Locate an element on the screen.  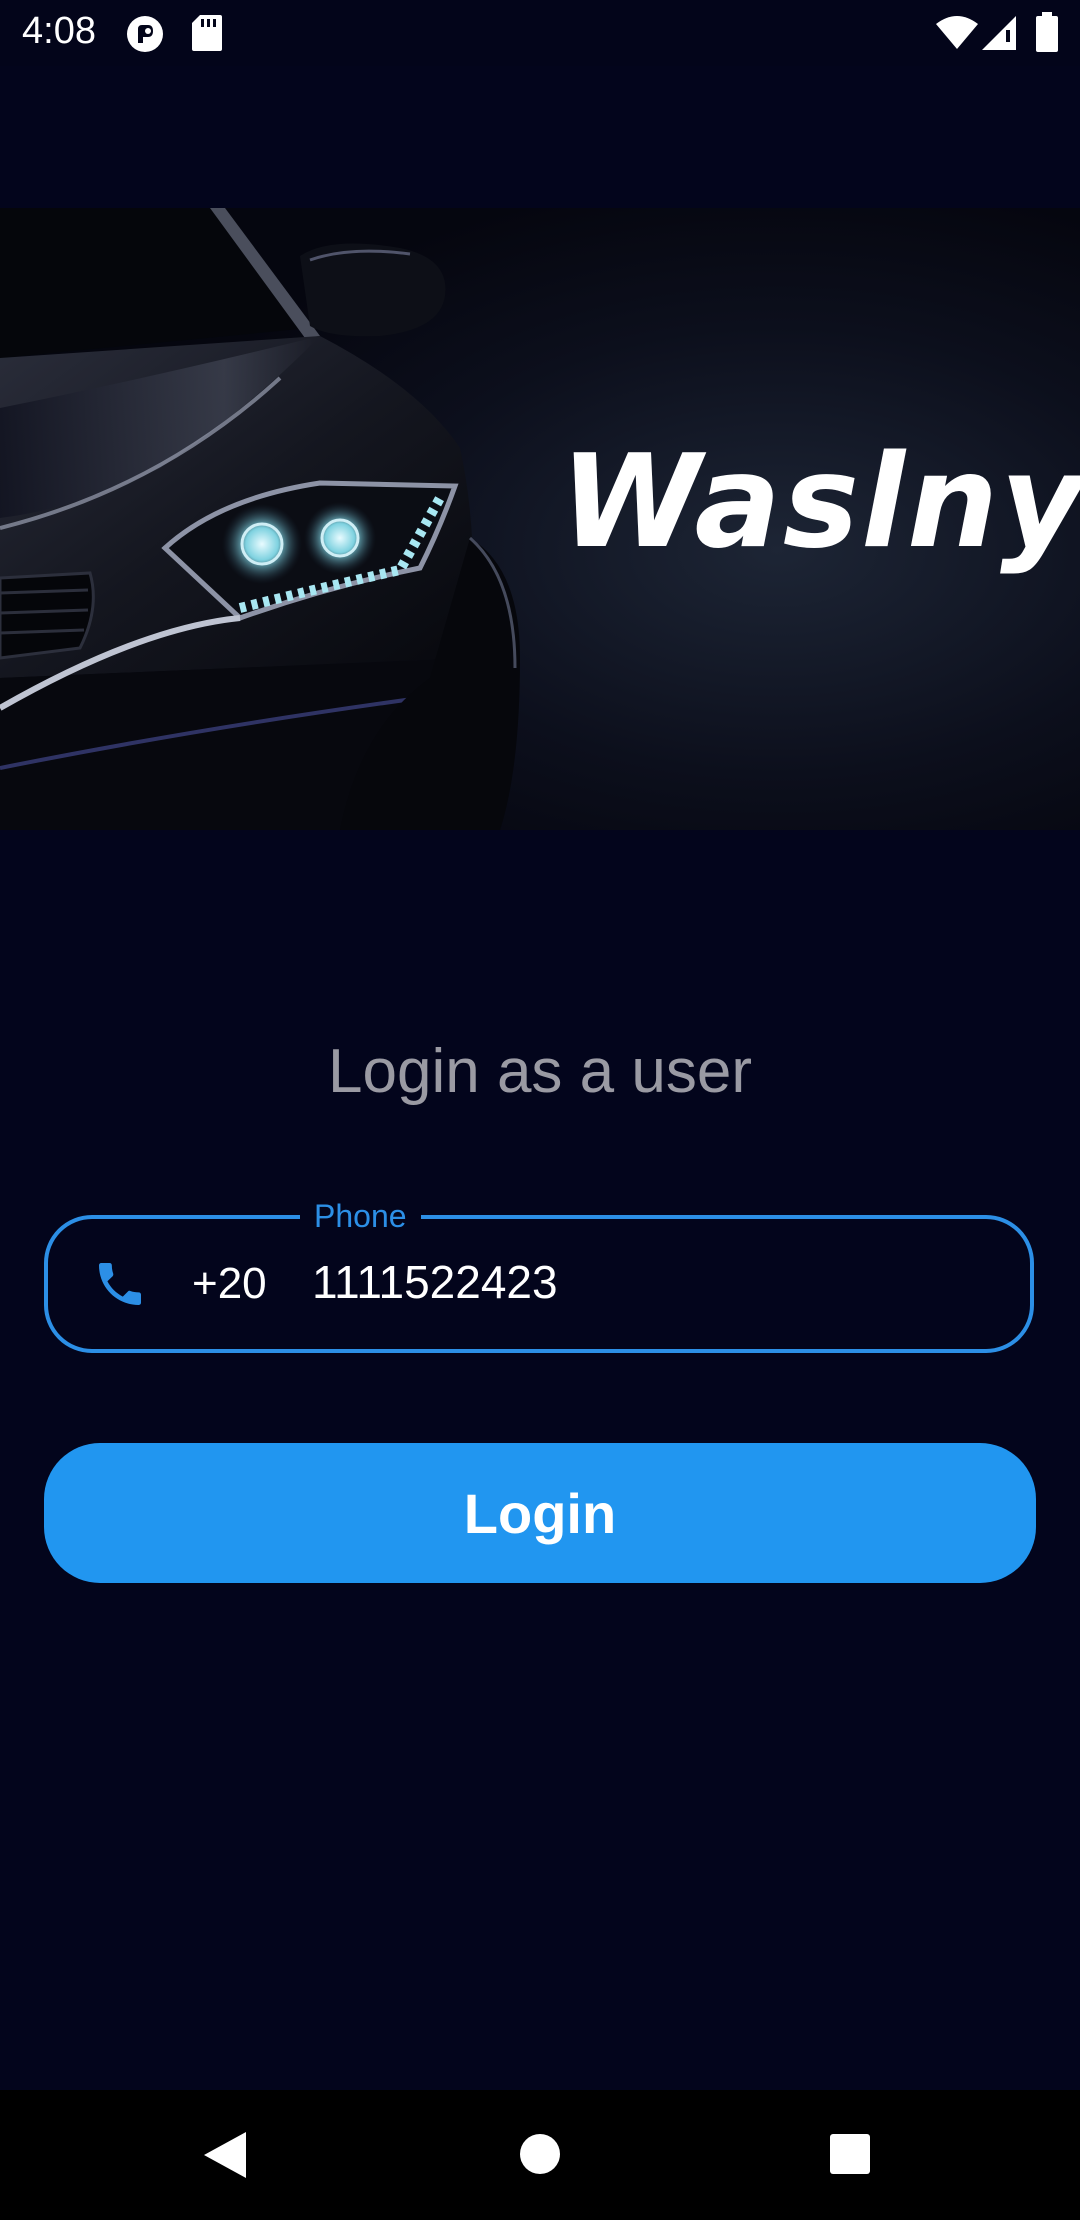
navigation-bar is located at coordinates (540, 2155).